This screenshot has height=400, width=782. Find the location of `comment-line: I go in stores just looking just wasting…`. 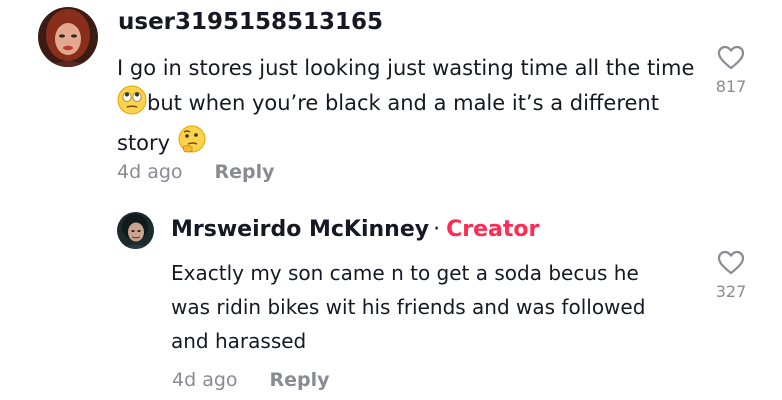

comment-line: I go in stores just looking just wasting… is located at coordinates (406, 68).